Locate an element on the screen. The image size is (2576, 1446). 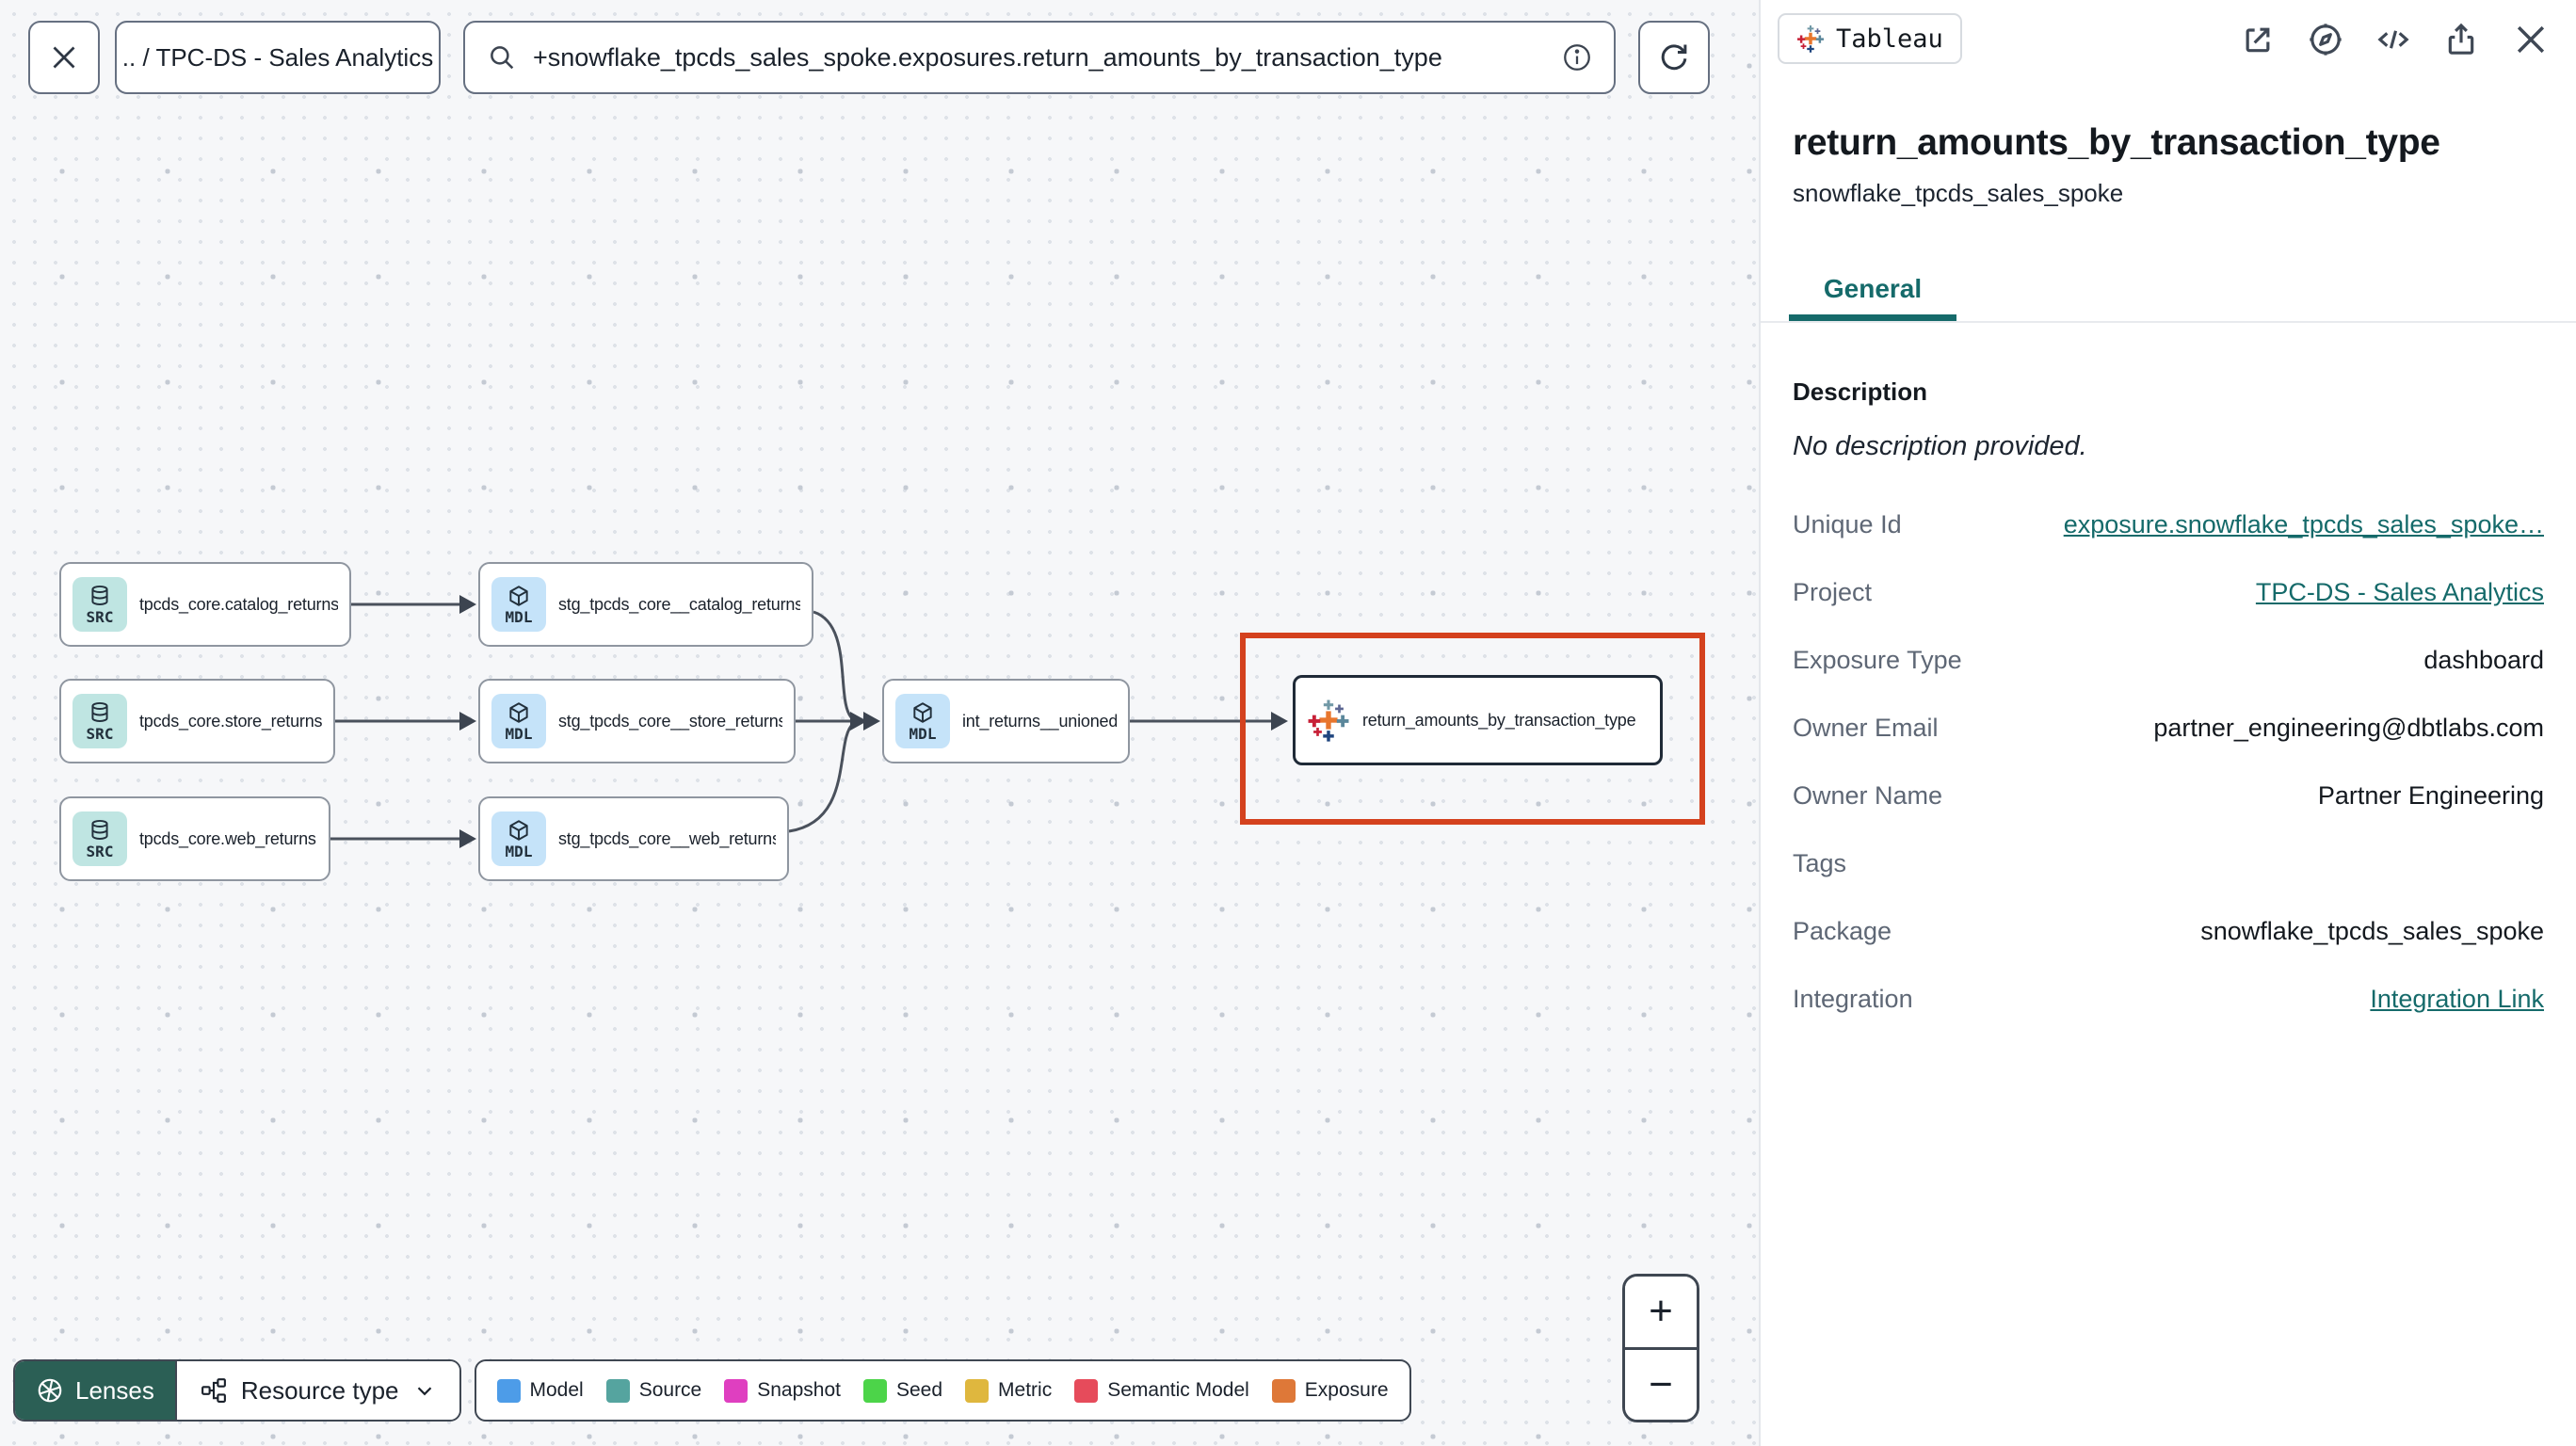
share-icon is located at coordinates (2461, 39).